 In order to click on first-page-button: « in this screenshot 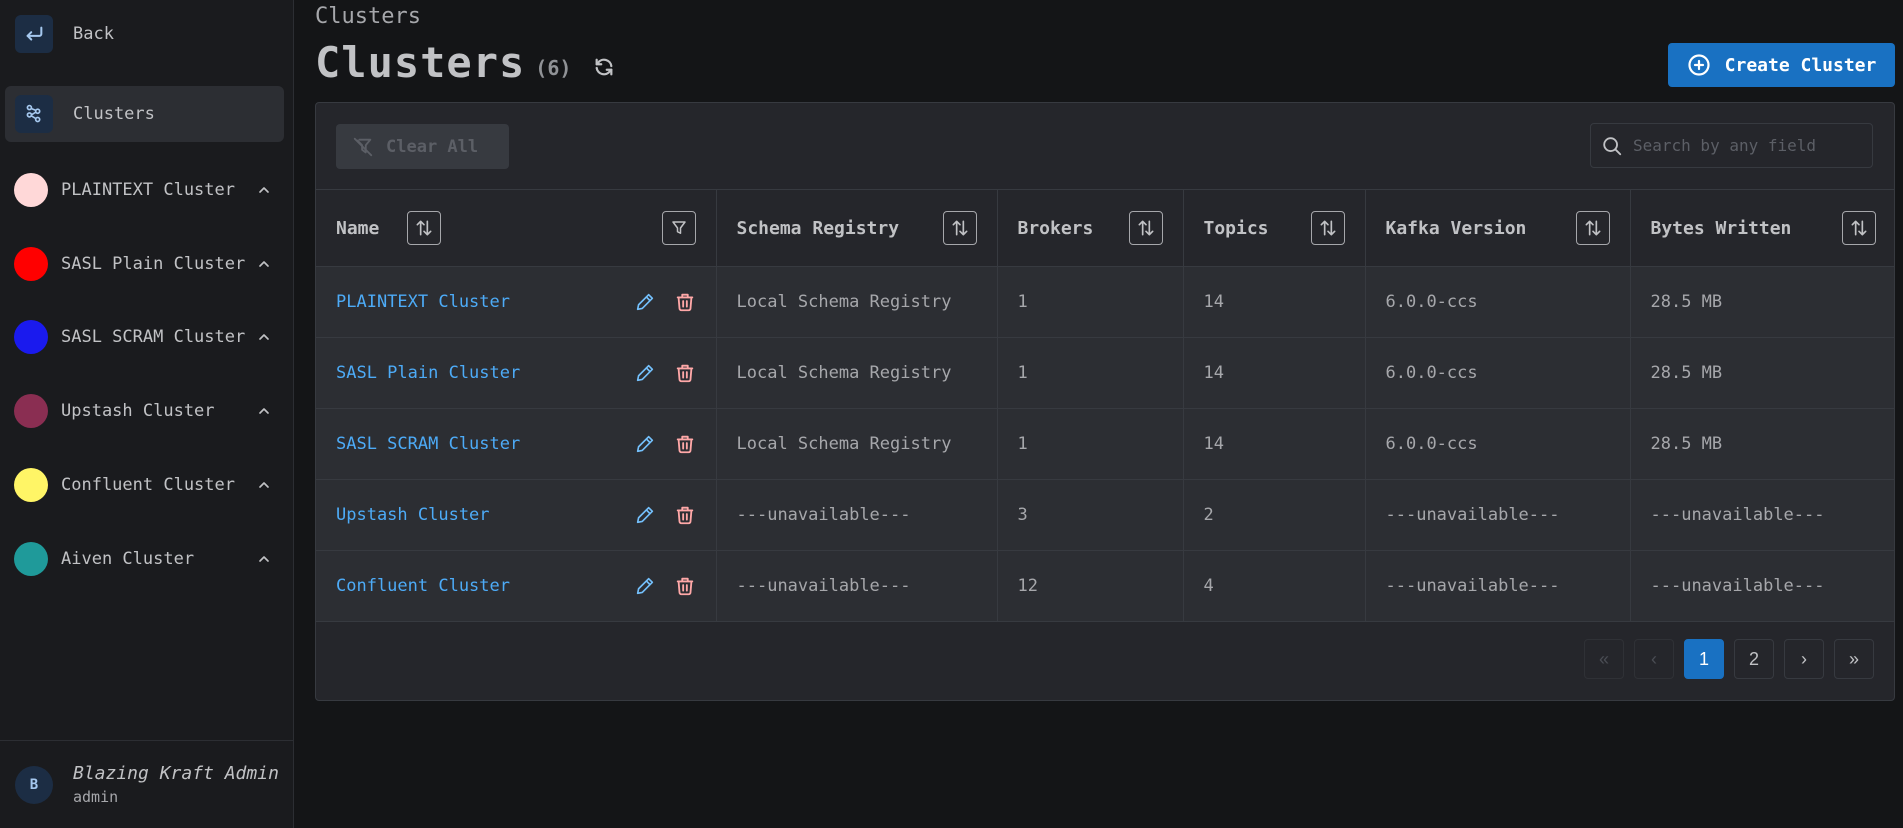, I will do `click(1604, 659)`.